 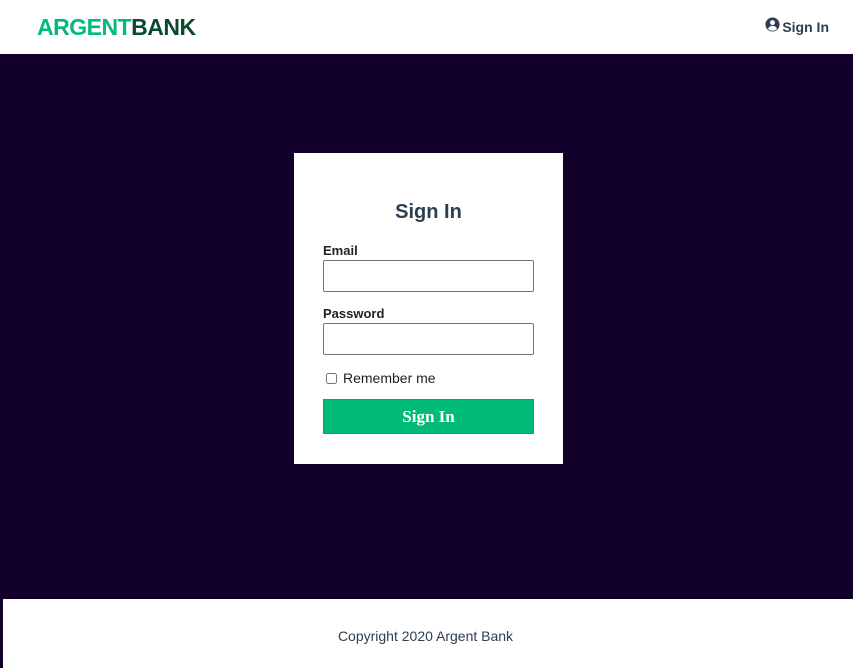 What do you see at coordinates (772, 26) in the screenshot?
I see `user-circle-icon` at bounding box center [772, 26].